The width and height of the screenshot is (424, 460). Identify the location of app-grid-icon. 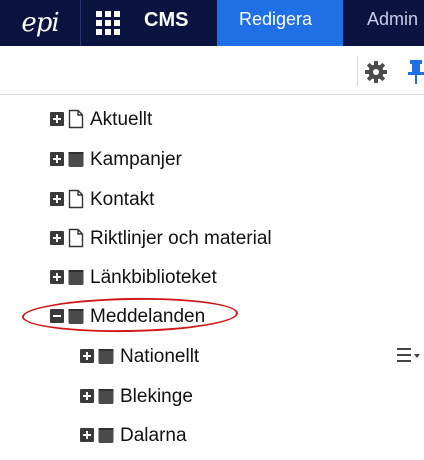
(108, 23).